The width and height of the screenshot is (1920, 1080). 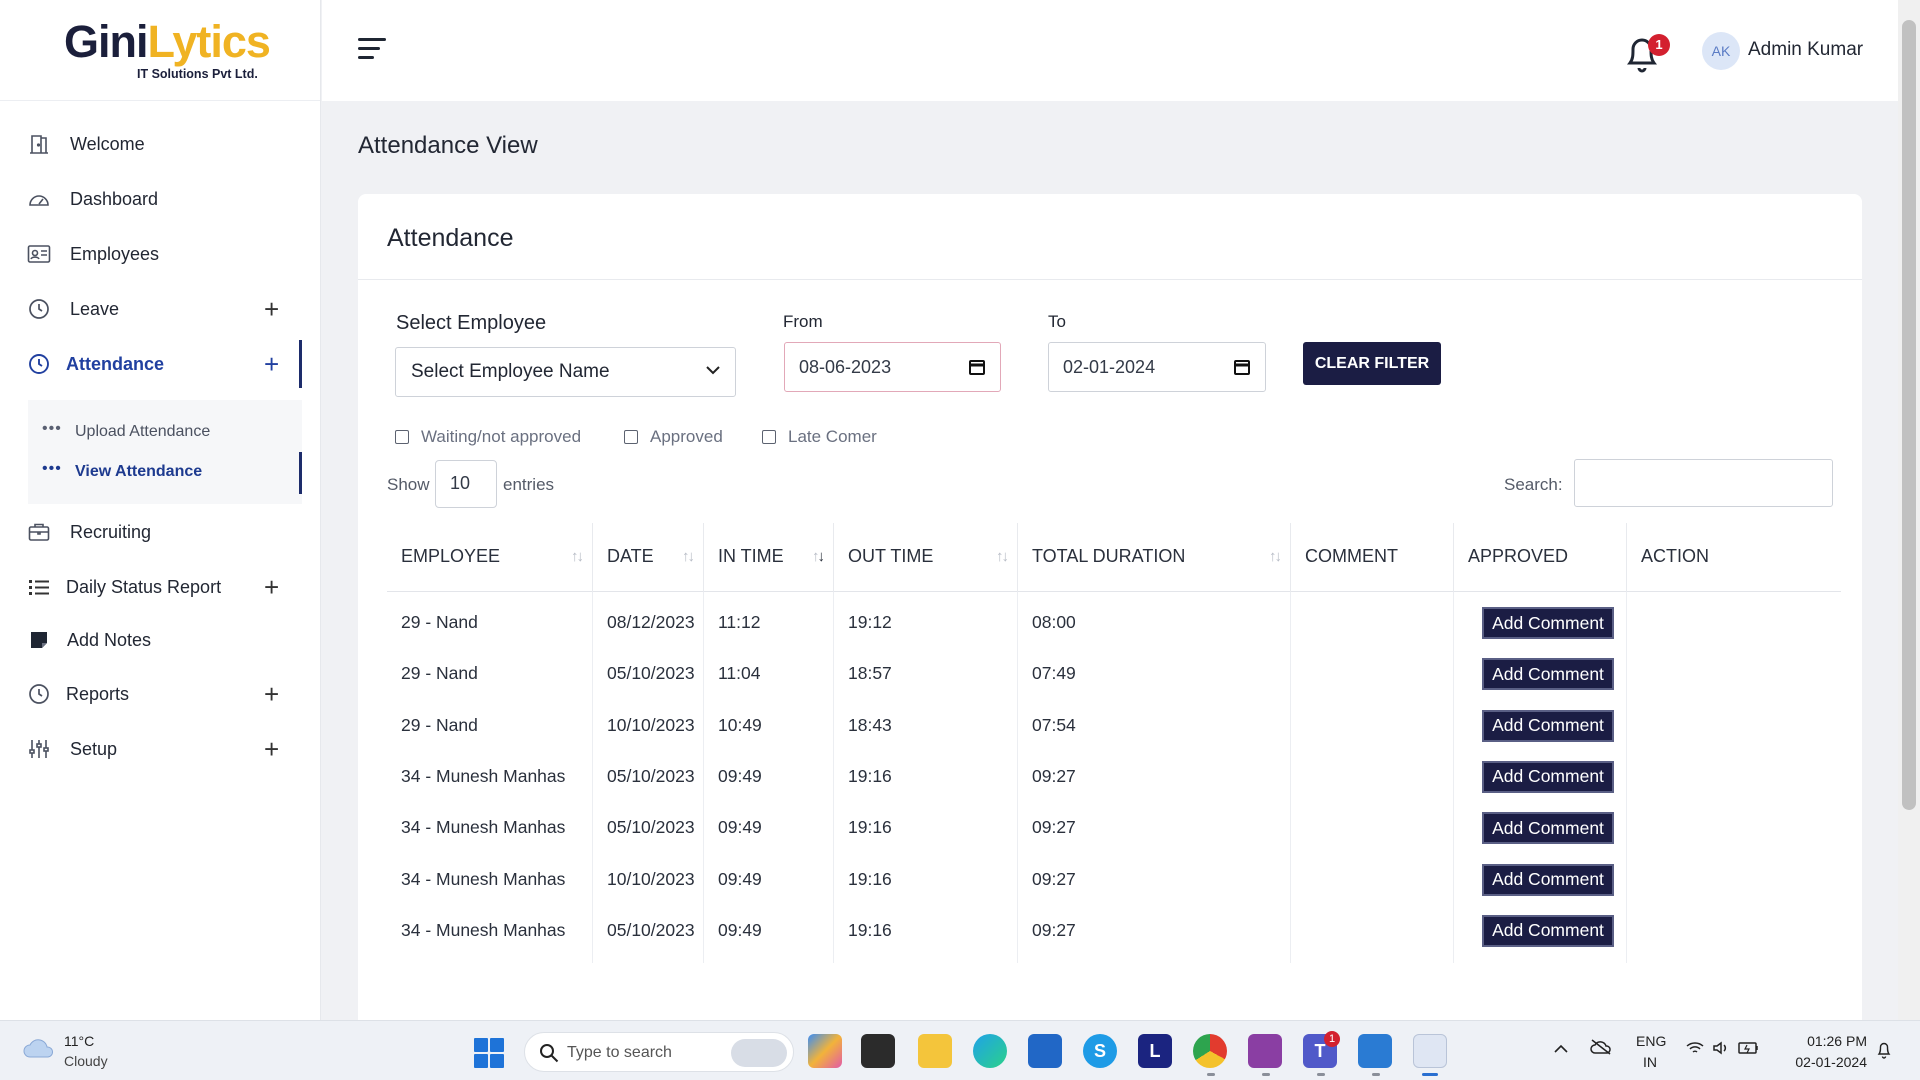 I want to click on search-input, so click(x=1703, y=483).